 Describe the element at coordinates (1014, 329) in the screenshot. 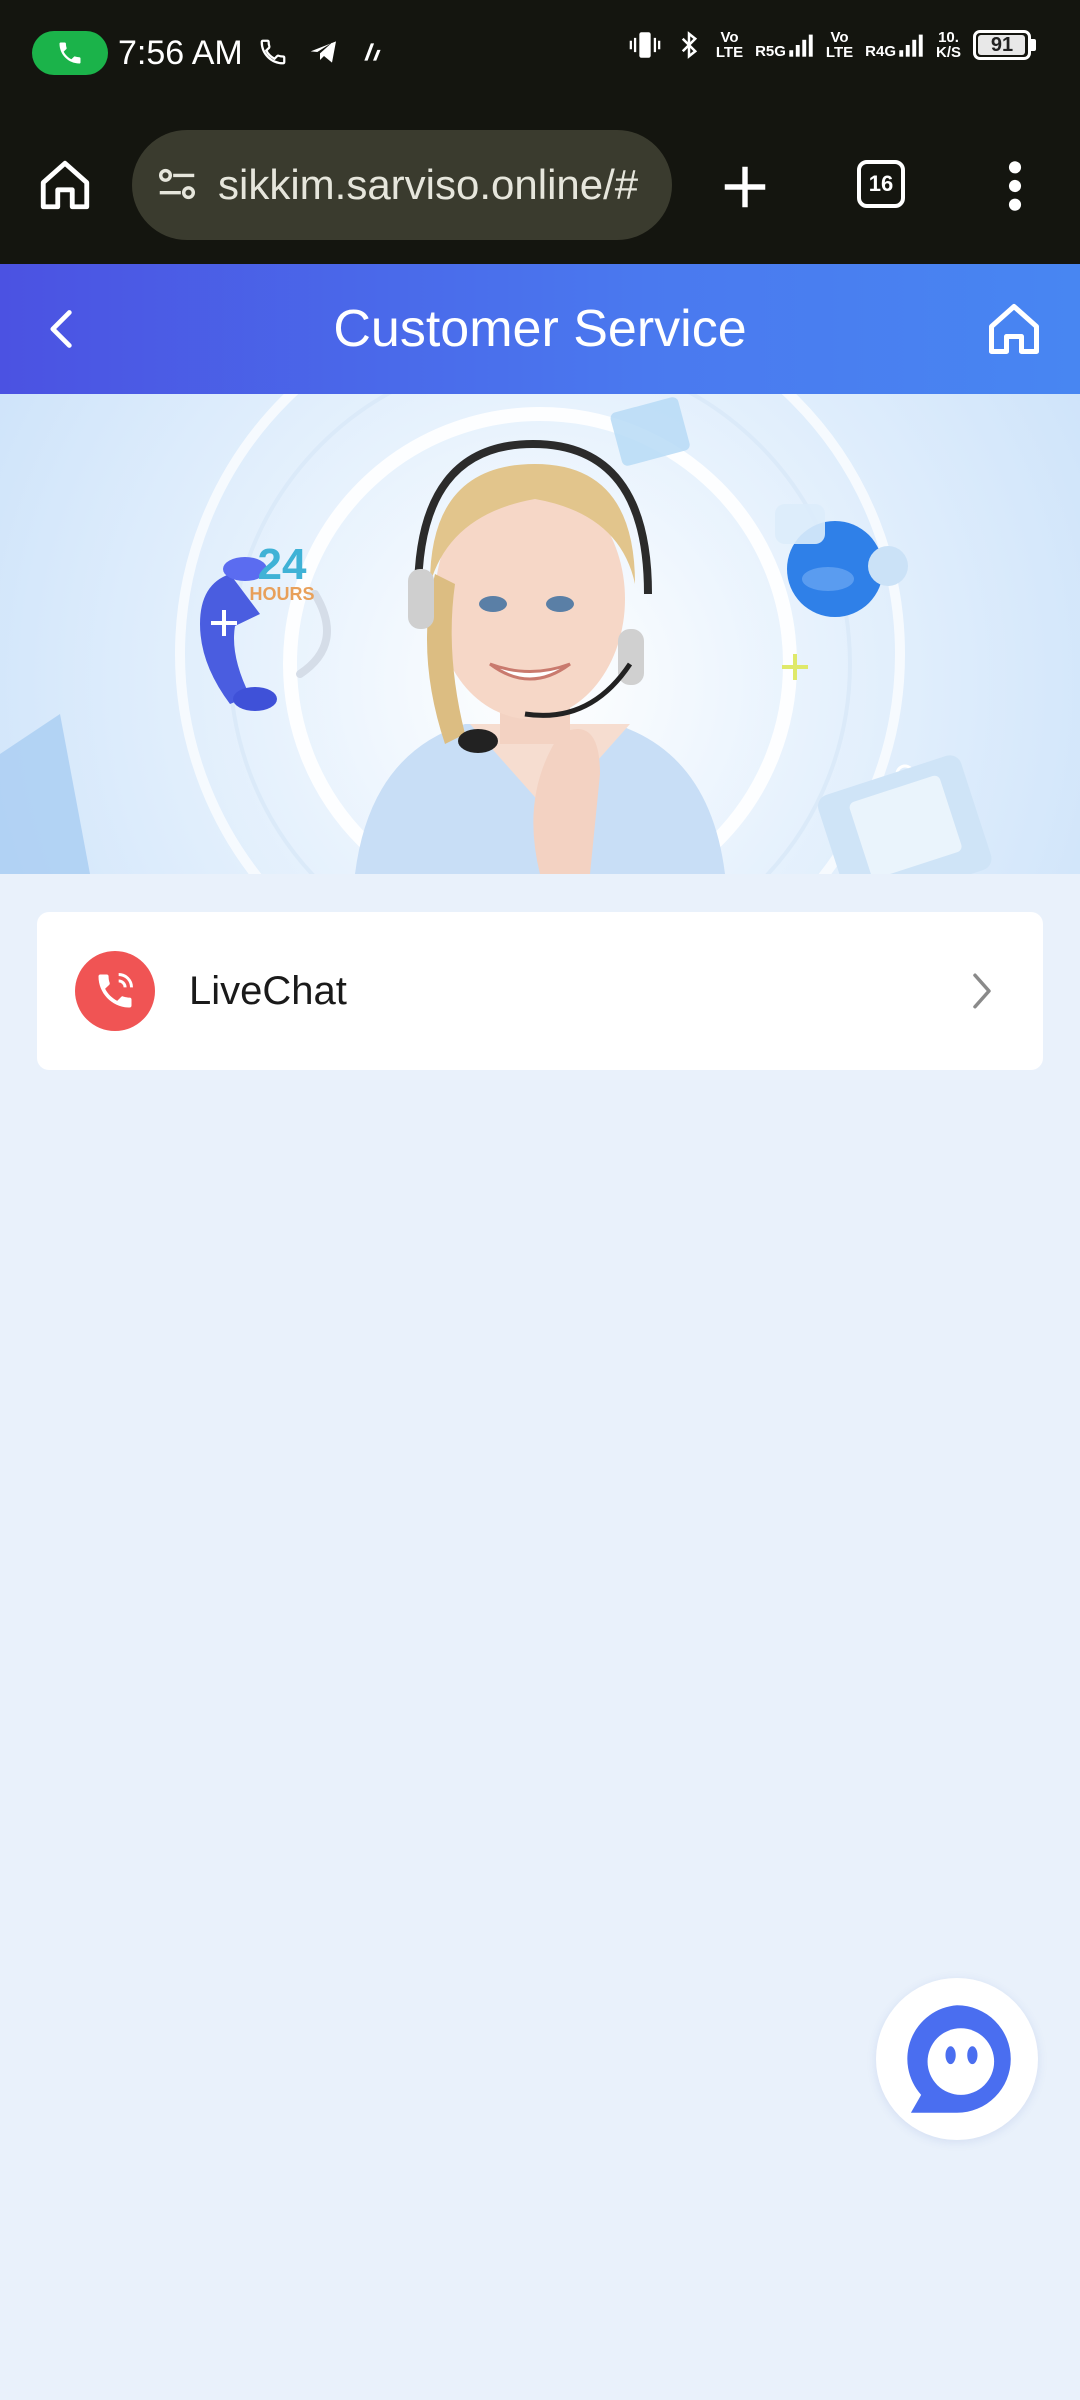

I see `home-icon` at that location.